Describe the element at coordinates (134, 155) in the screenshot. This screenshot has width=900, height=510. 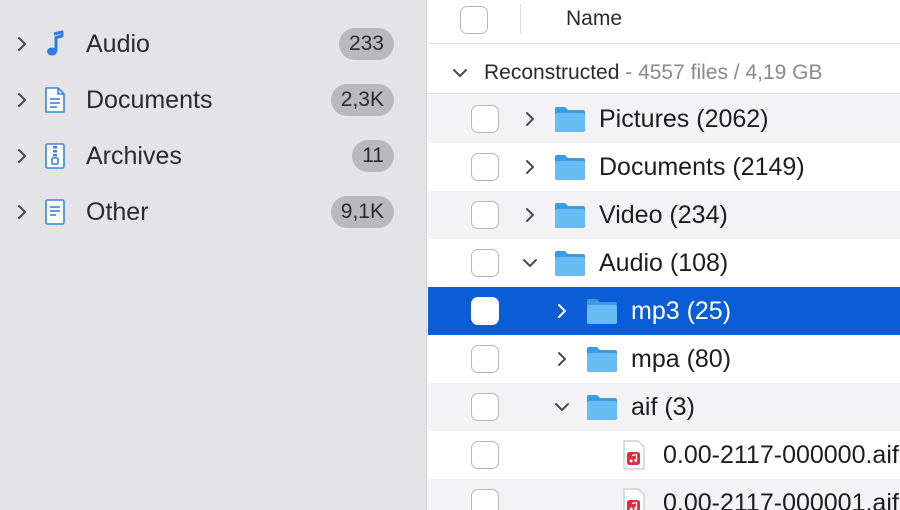
I see `sidebar-item-label: Archives` at that location.